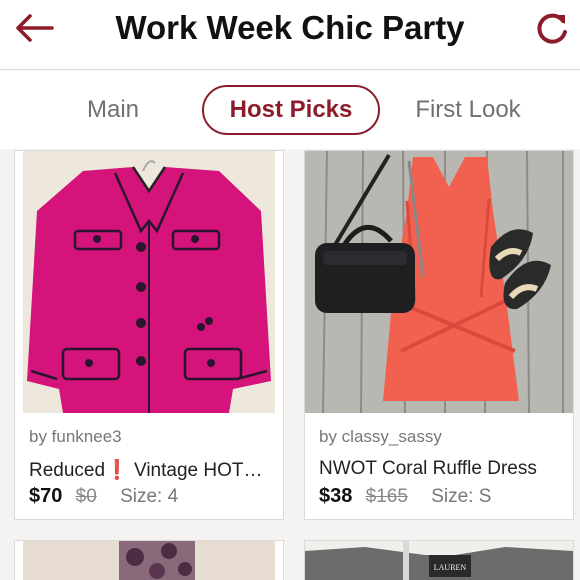 The height and width of the screenshot is (580, 580). I want to click on listing-title: NWOT Coral Ruffle Dress, so click(443, 469).